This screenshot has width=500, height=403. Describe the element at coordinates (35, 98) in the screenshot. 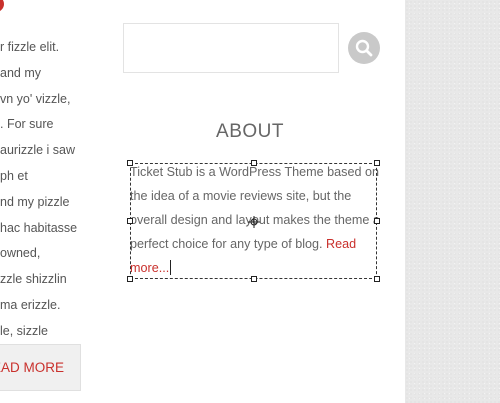

I see `post-excerpt-line: vn yo' vizzle,` at that location.